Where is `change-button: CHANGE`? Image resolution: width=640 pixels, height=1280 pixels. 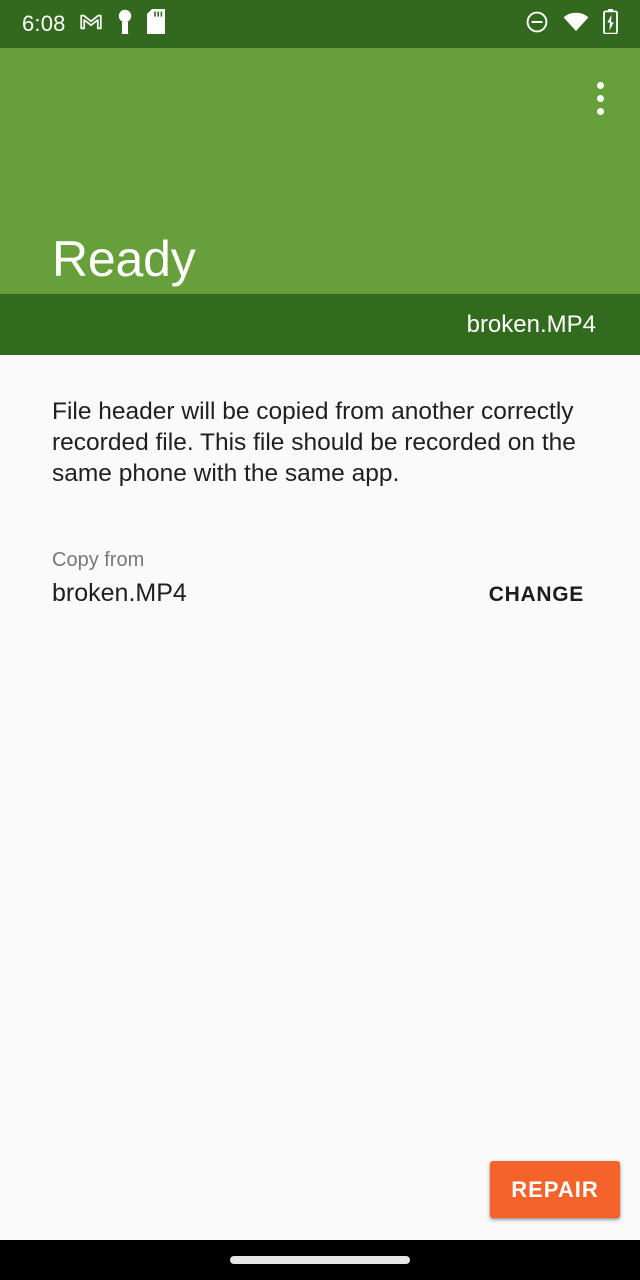
change-button: CHANGE is located at coordinates (536, 595).